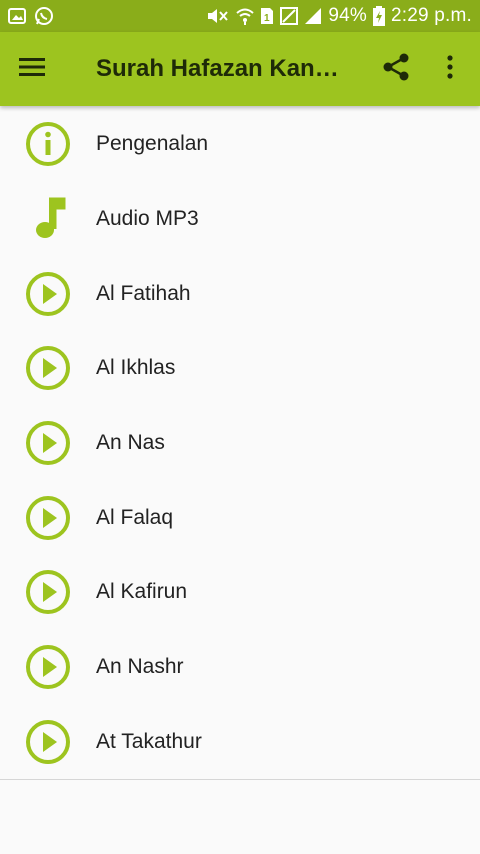 This screenshot has height=854, width=480. I want to click on list-item-audio-mp3: Audio MP3, so click(240, 219).